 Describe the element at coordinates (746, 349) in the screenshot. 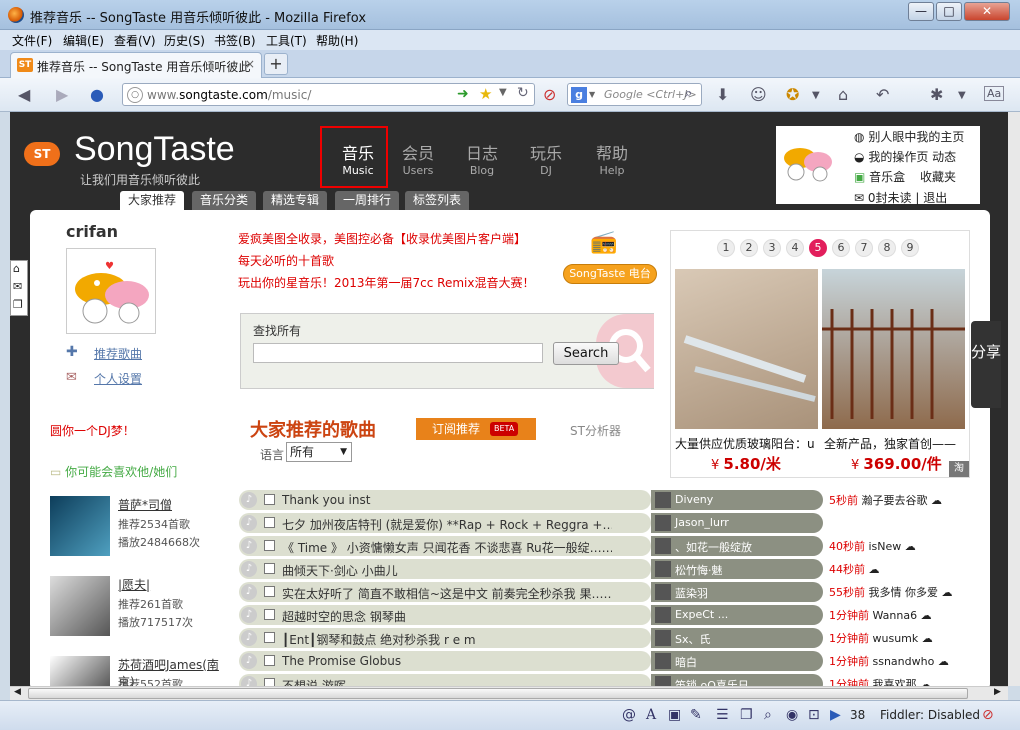

I see `ad-image` at that location.